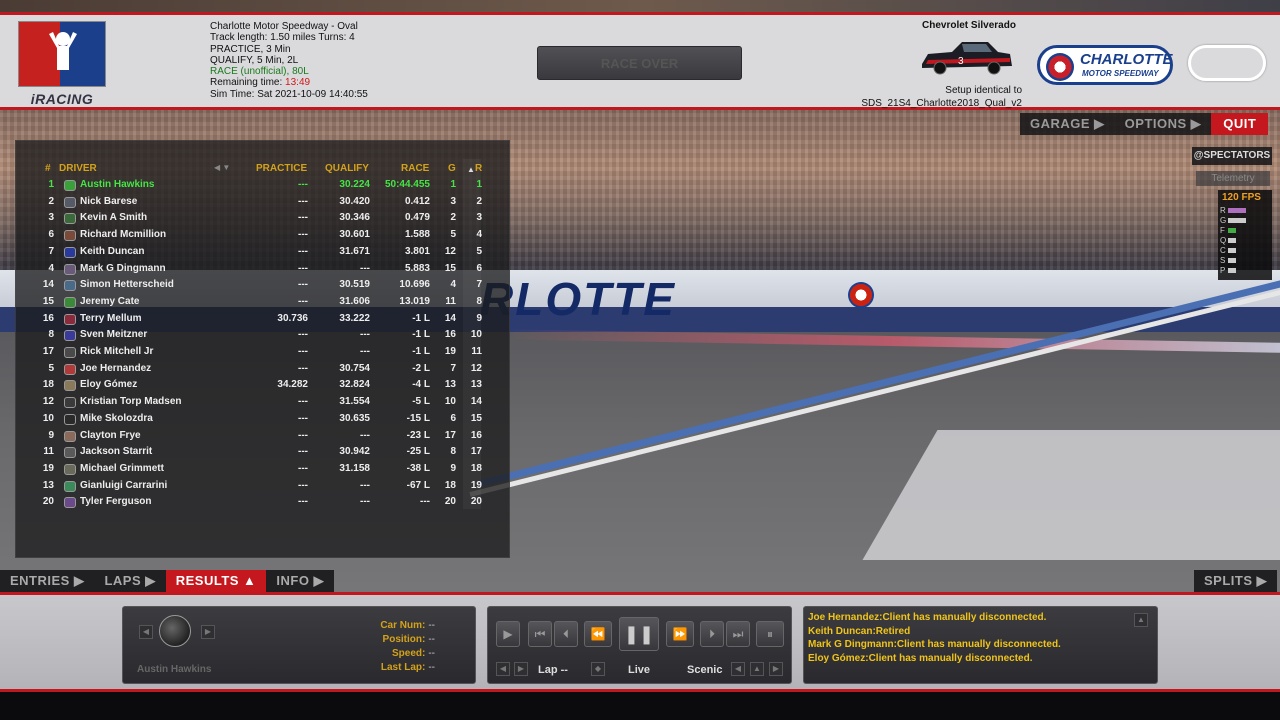 The height and width of the screenshot is (720, 1280). Describe the element at coordinates (116, 368) in the screenshot. I see `result-driver: Joe Hernandez` at that location.